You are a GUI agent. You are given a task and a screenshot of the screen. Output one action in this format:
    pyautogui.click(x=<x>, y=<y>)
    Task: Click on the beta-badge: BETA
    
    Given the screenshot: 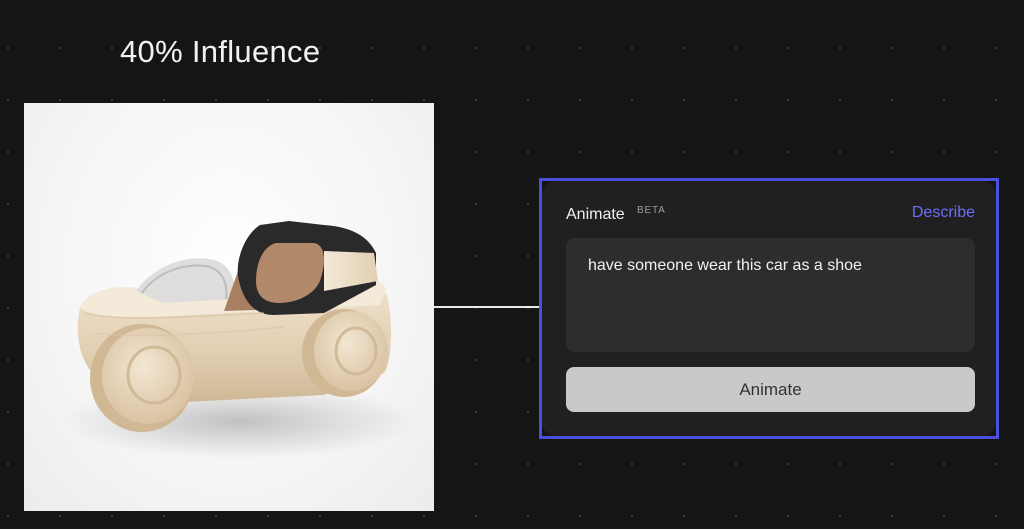 What is the action you would take?
    pyautogui.click(x=651, y=210)
    